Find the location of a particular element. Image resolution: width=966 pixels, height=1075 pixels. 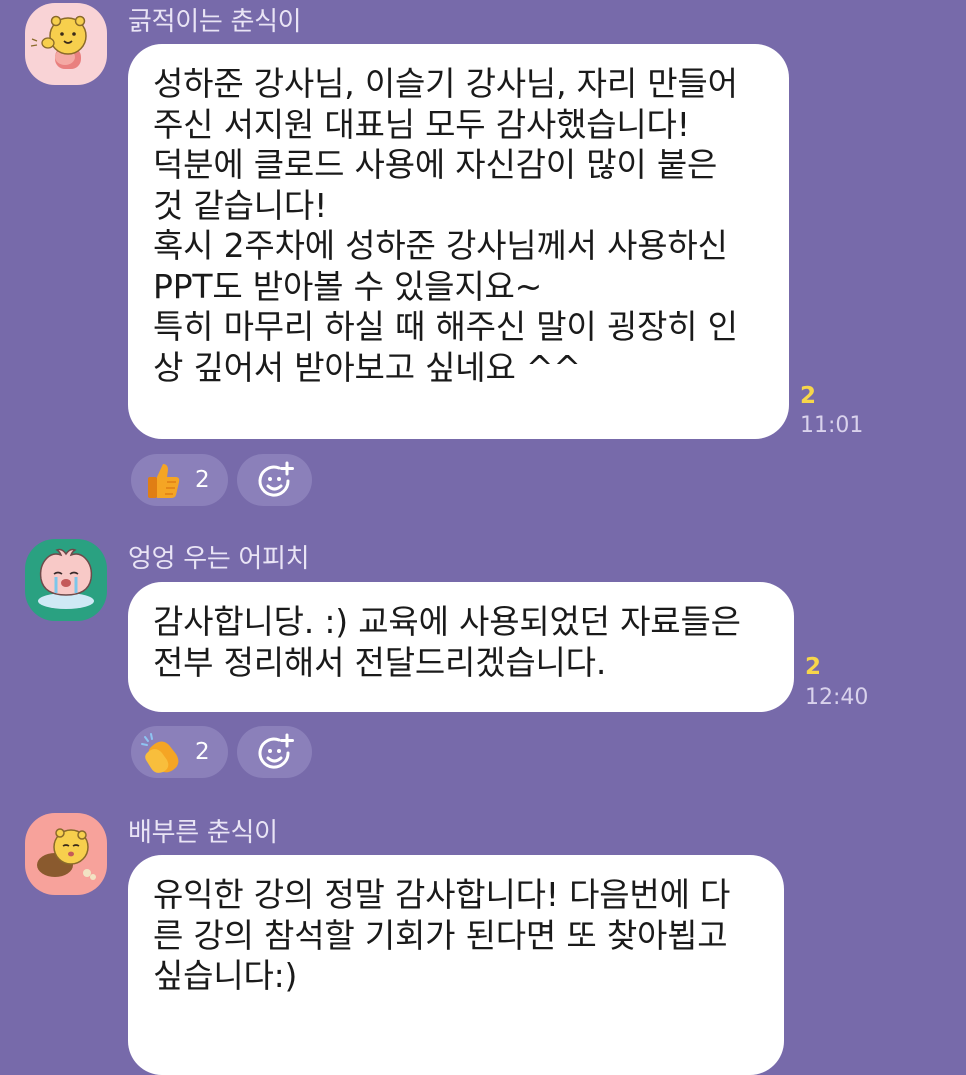

message-timestamp: 11:01 is located at coordinates (832, 425).